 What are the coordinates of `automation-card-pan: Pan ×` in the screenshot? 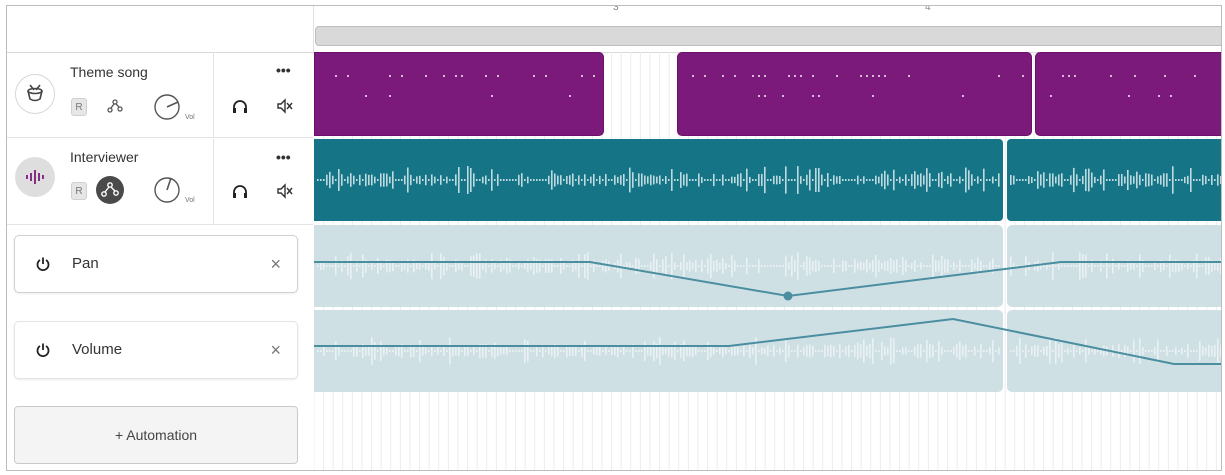 It's located at (156, 264).